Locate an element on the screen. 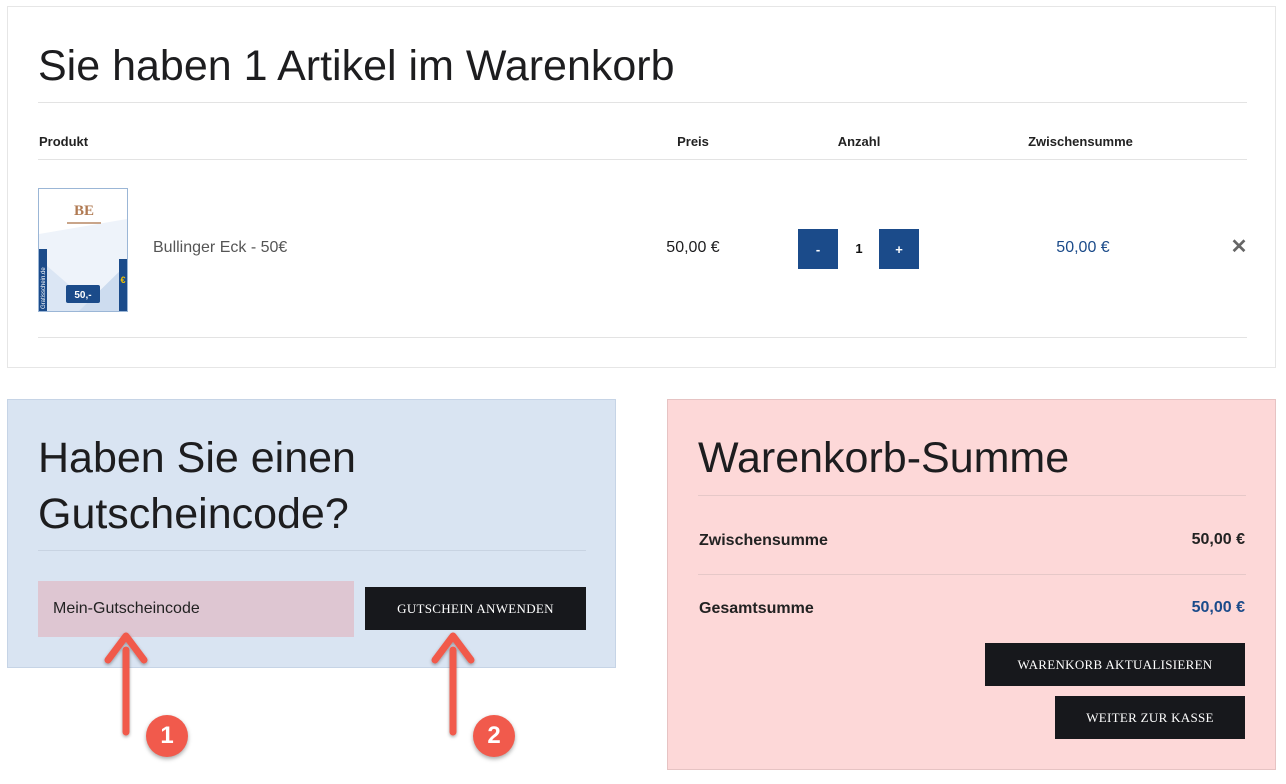 The height and width of the screenshot is (784, 1286). voucher-side-text: Gratisschein.de is located at coordinates (44, 288).